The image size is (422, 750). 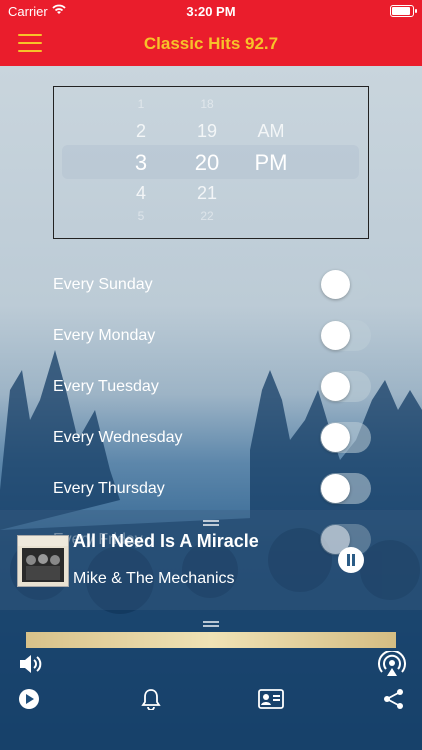 What do you see at coordinates (141, 131) in the screenshot?
I see `picker-hour-option: 2` at bounding box center [141, 131].